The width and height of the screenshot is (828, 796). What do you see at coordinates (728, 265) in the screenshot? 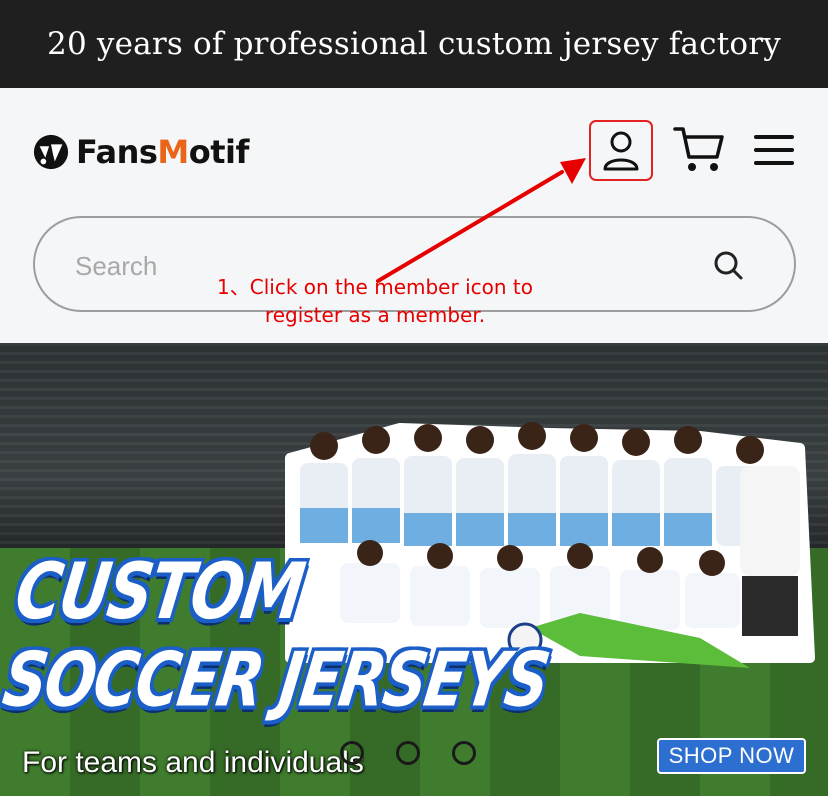
I see `search-icon` at bounding box center [728, 265].